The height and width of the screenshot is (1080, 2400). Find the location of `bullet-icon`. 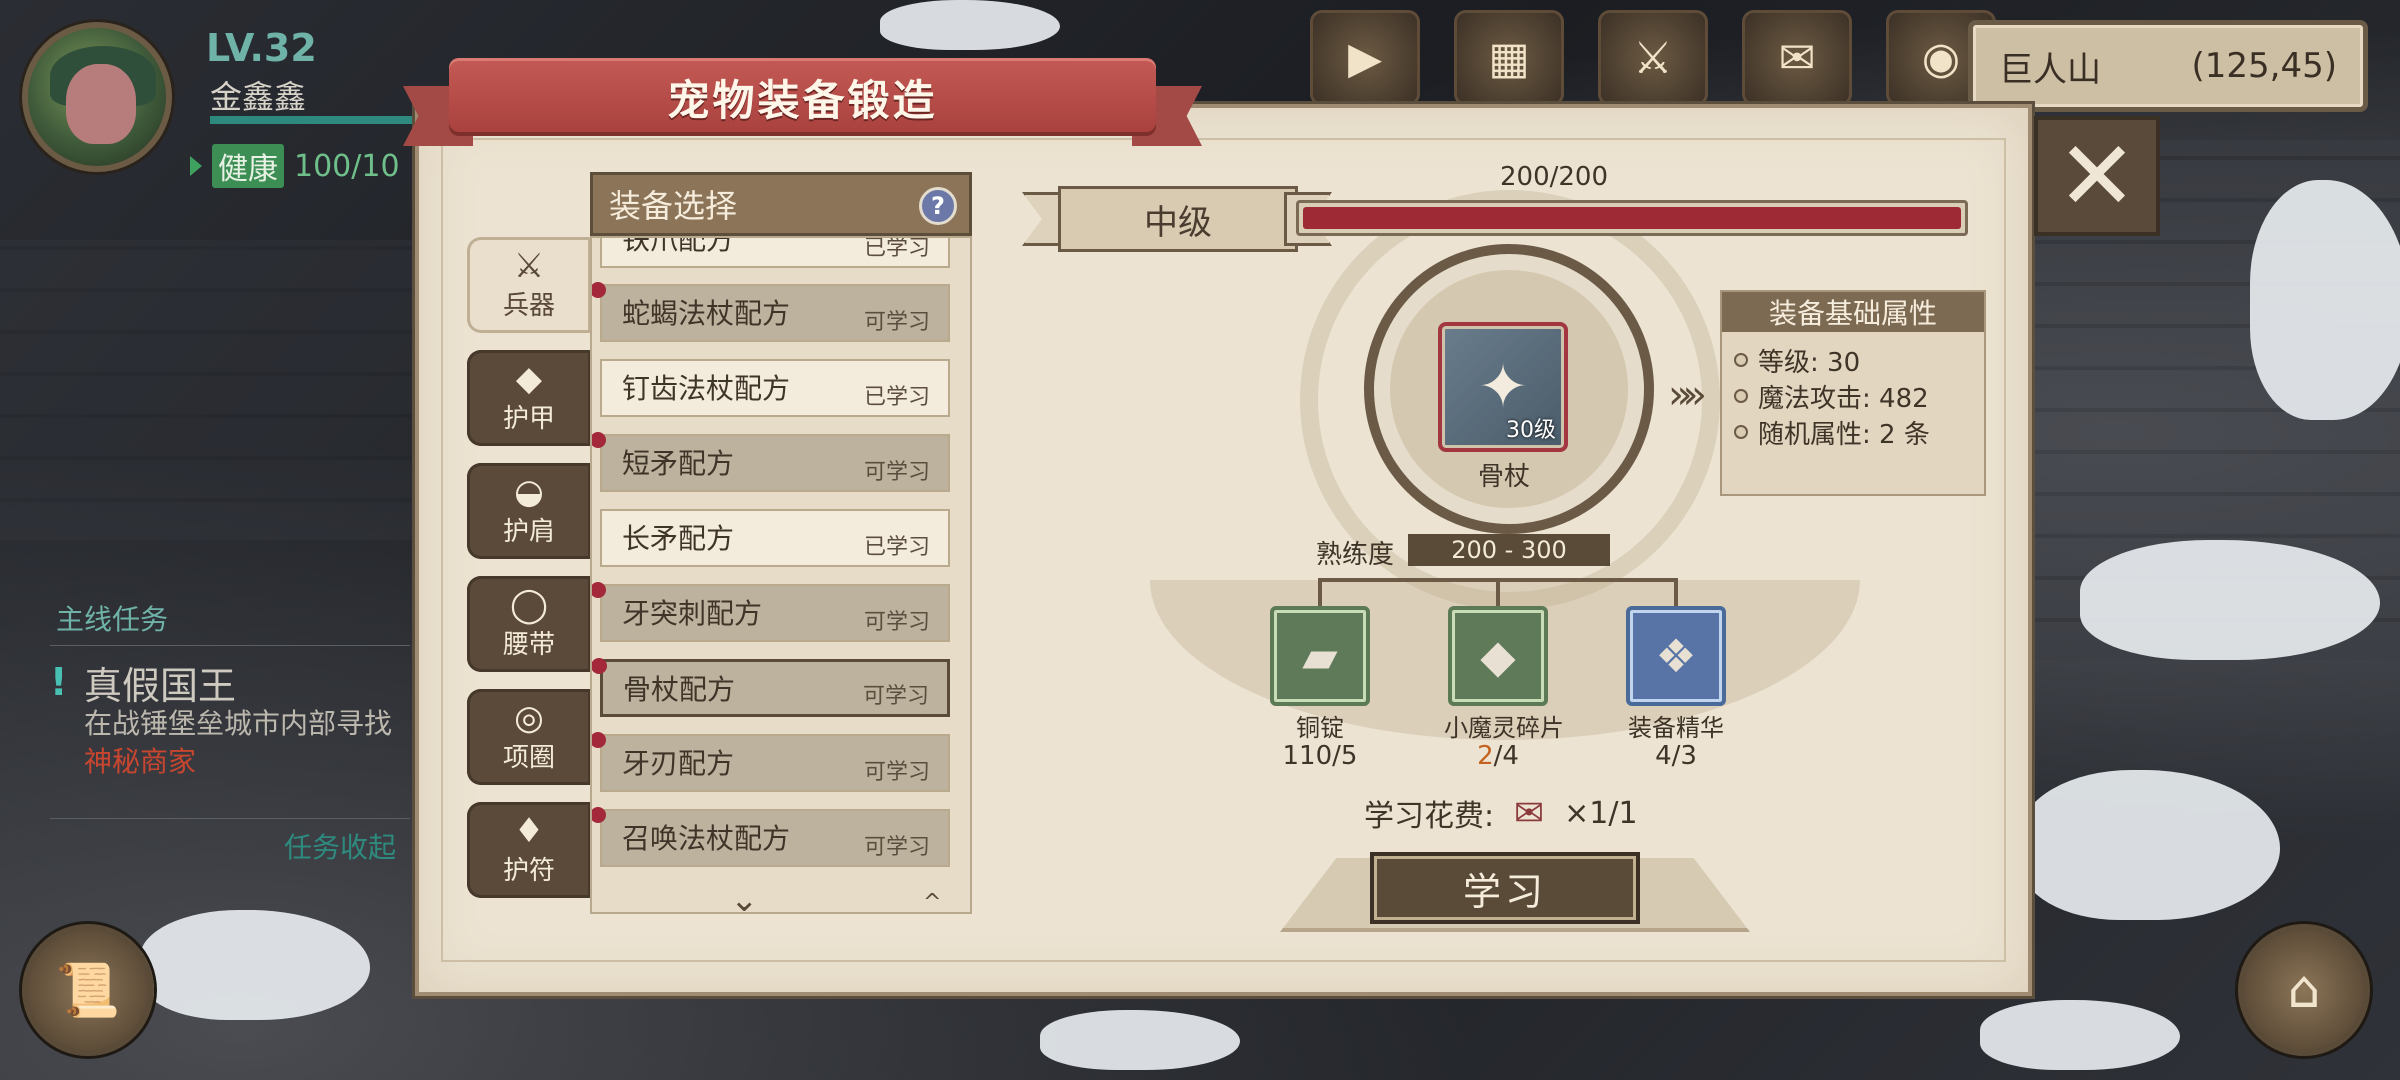

bullet-icon is located at coordinates (1741, 432).